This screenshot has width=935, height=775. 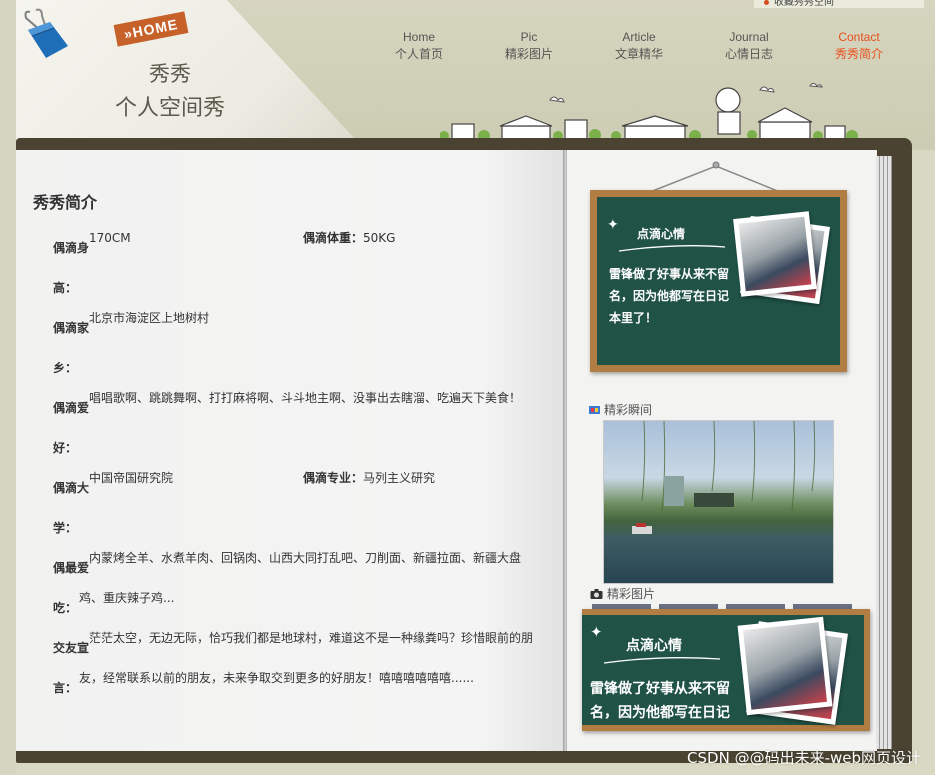 What do you see at coordinates (859, 37) in the screenshot?
I see `nav-contact-en: Contact` at bounding box center [859, 37].